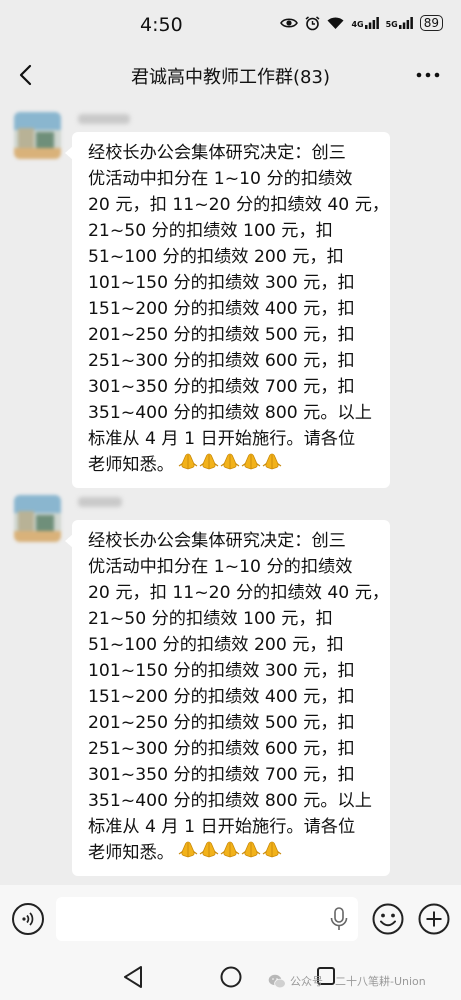 The image size is (461, 1000). What do you see at coordinates (277, 981) in the screenshot?
I see `wechat-logo-icon` at bounding box center [277, 981].